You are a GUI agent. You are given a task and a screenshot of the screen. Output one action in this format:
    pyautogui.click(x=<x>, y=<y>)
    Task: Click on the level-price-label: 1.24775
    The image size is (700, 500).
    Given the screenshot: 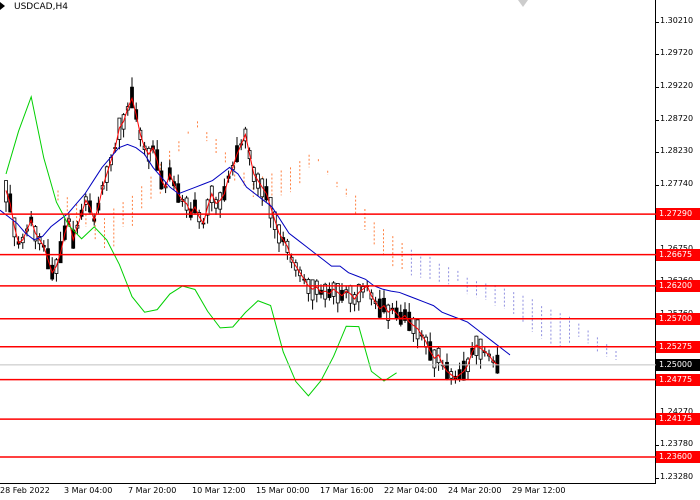 What is the action you would take?
    pyautogui.click(x=678, y=379)
    